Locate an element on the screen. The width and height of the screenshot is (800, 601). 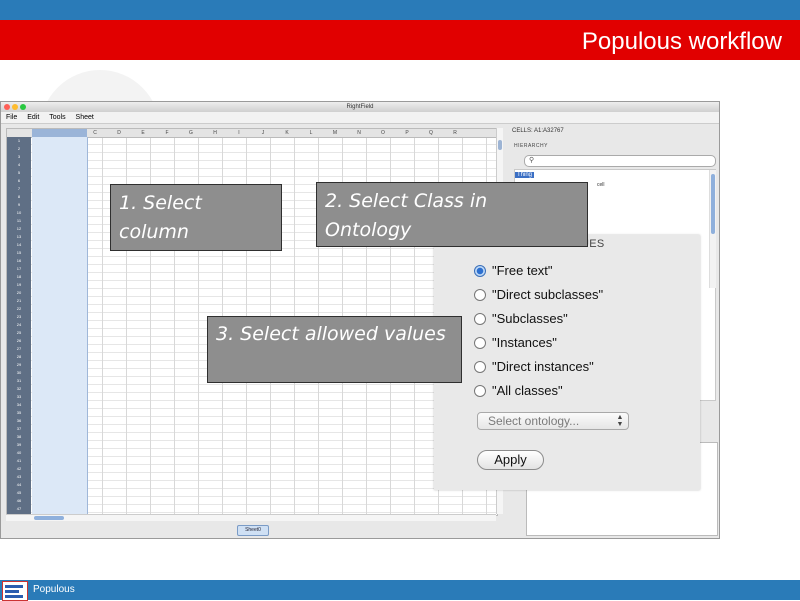
row-header-36: 36 is located at coordinates (19, 421).